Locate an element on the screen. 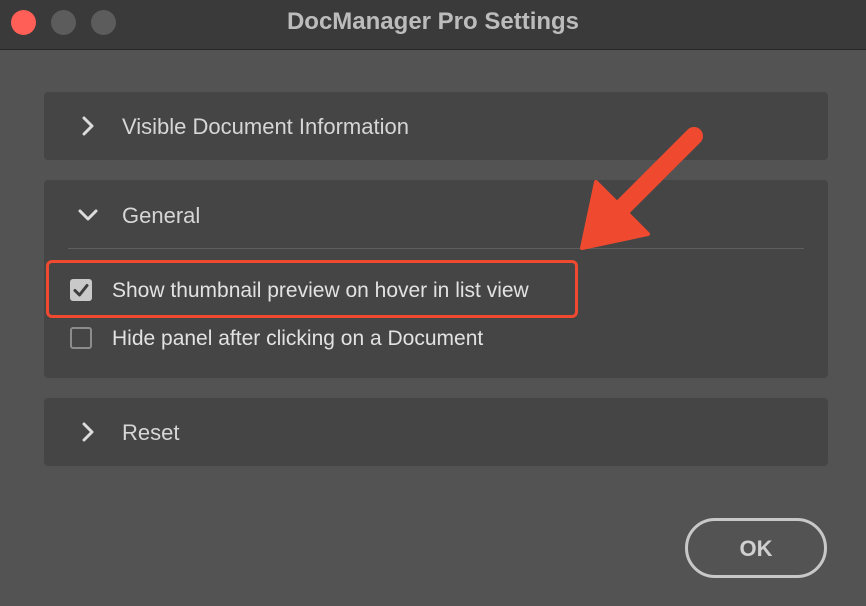  section-visible-document-information: Visible Document Information is located at coordinates (436, 126).